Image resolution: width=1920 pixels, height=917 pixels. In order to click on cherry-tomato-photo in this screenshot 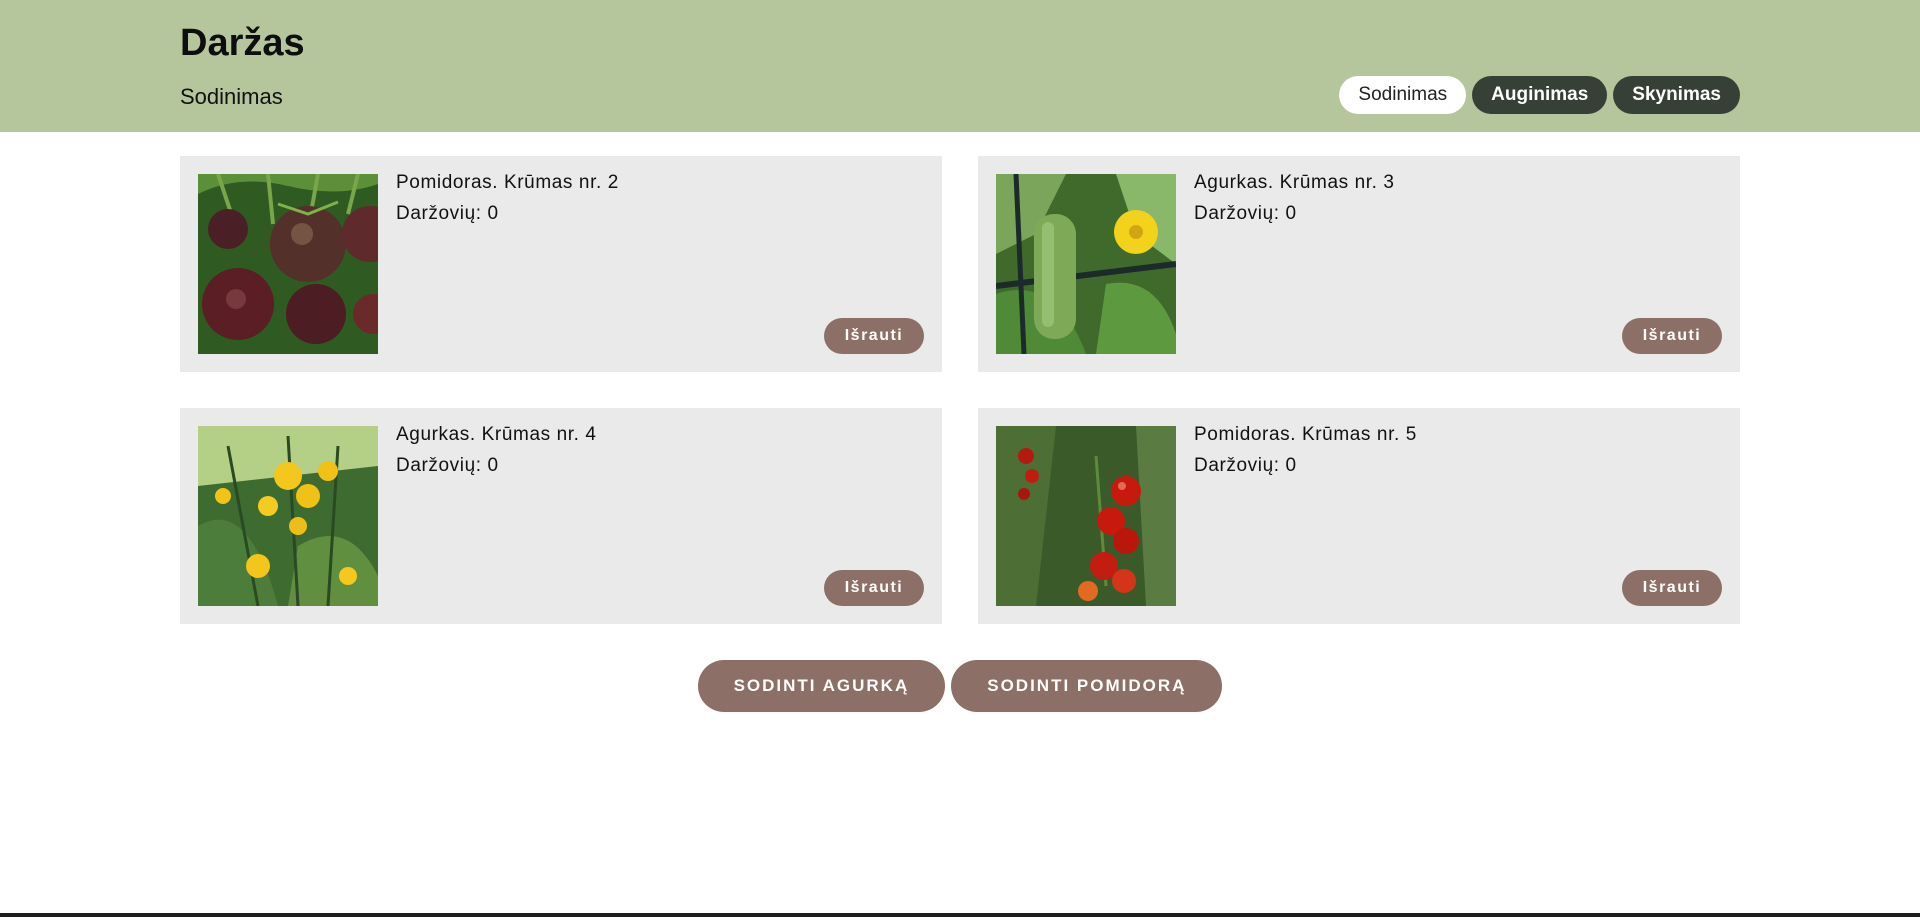, I will do `click(1086, 516)`.